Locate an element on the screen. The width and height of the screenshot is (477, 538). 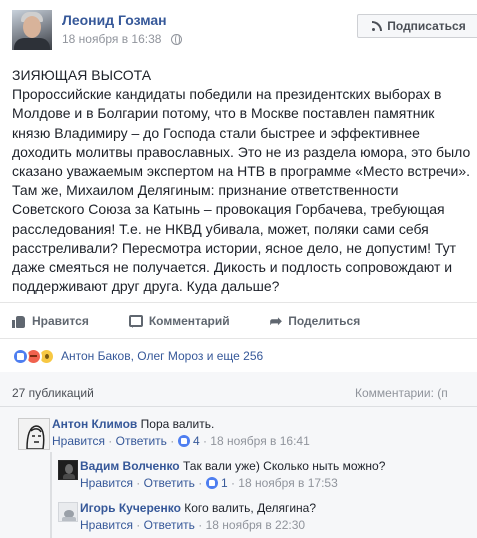
post-meta: 18 ноября в 16:38 is located at coordinates (122, 39).